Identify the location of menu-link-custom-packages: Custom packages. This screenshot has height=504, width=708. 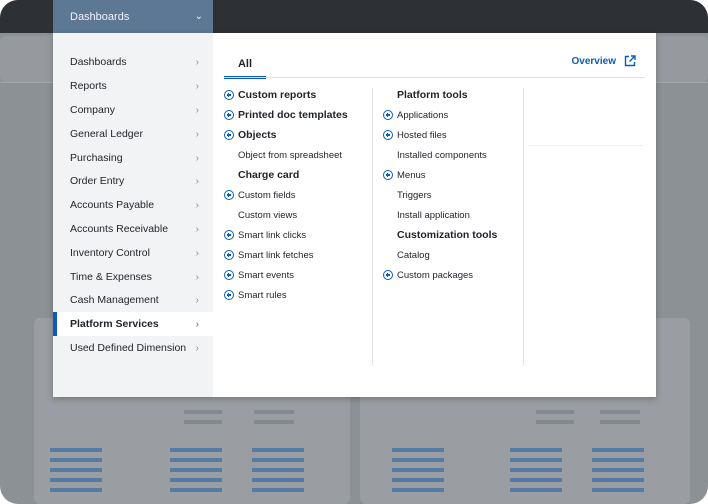
(428, 275).